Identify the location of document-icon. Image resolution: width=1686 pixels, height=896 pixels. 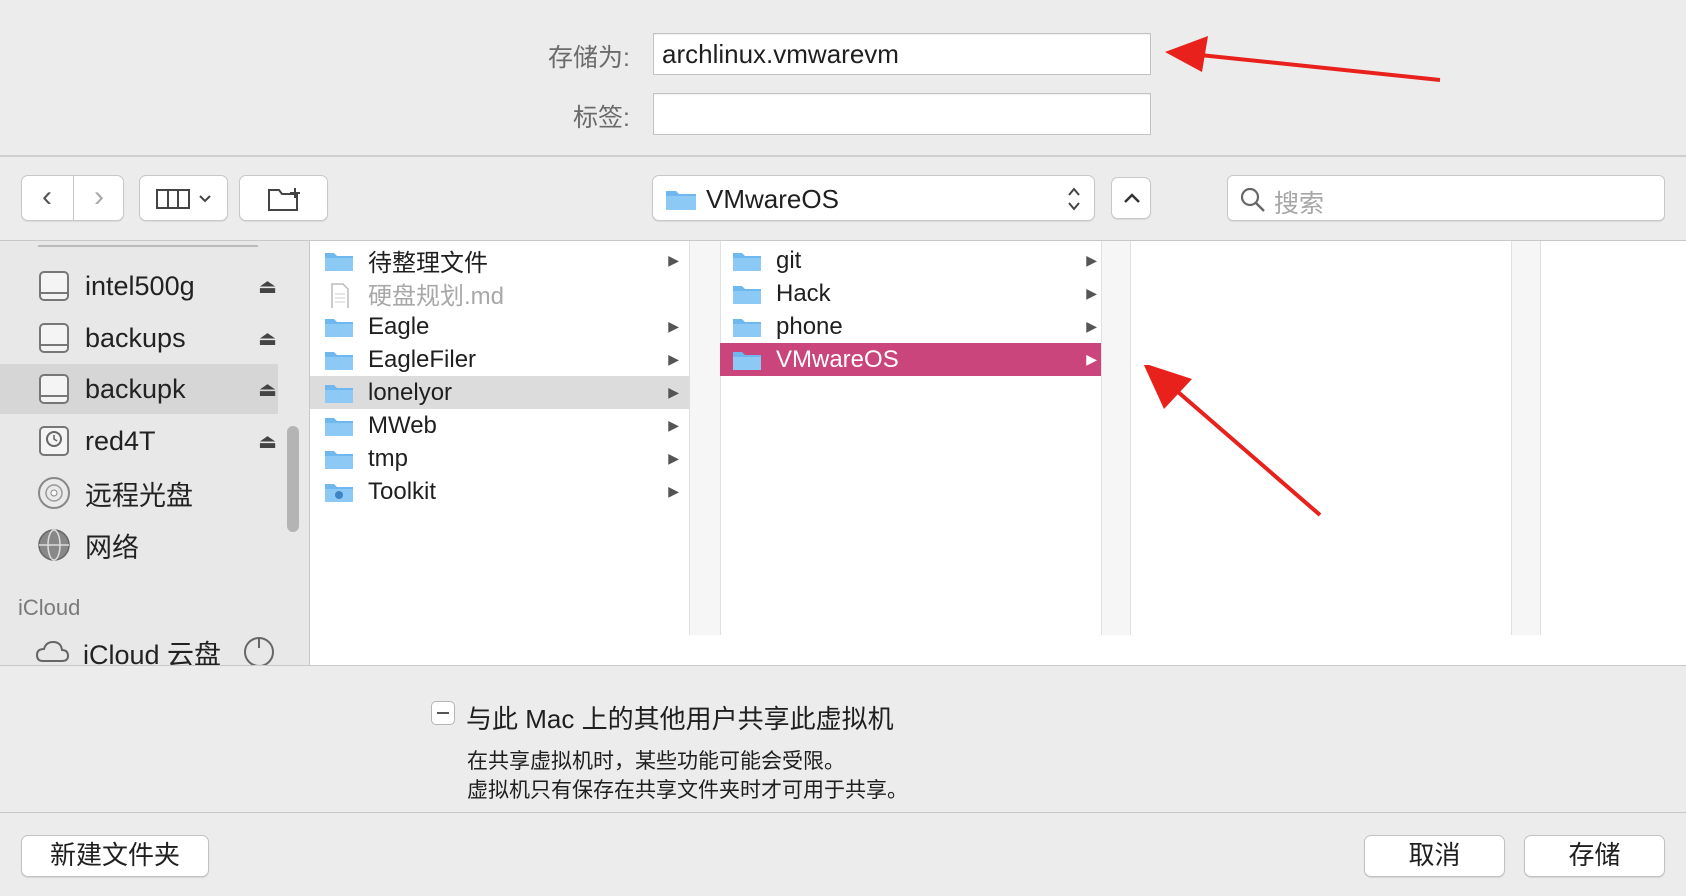
(340, 295).